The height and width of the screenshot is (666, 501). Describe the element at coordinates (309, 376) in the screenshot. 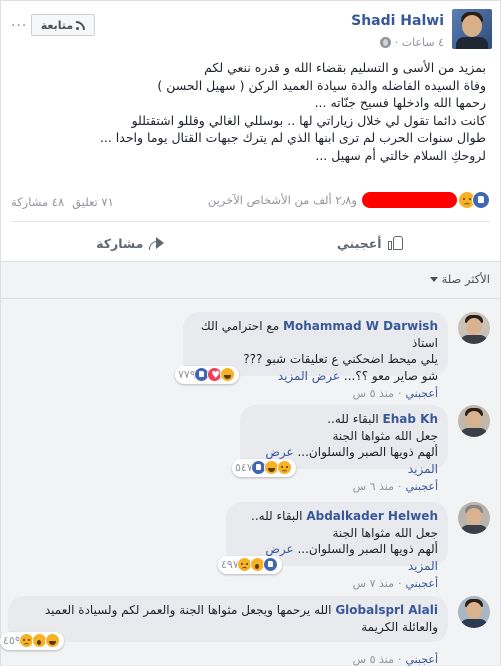

I see `see-more-link: عرض المزيد` at that location.